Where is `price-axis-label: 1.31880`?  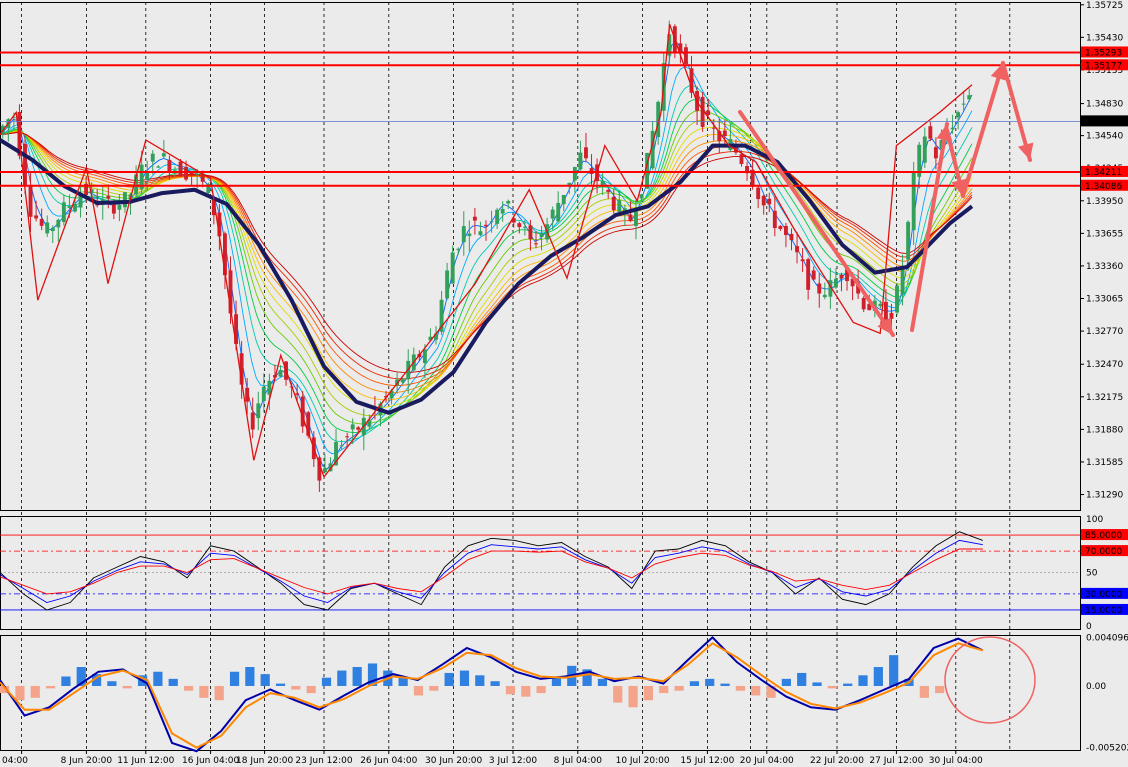
price-axis-label: 1.31880 is located at coordinates (1104, 430).